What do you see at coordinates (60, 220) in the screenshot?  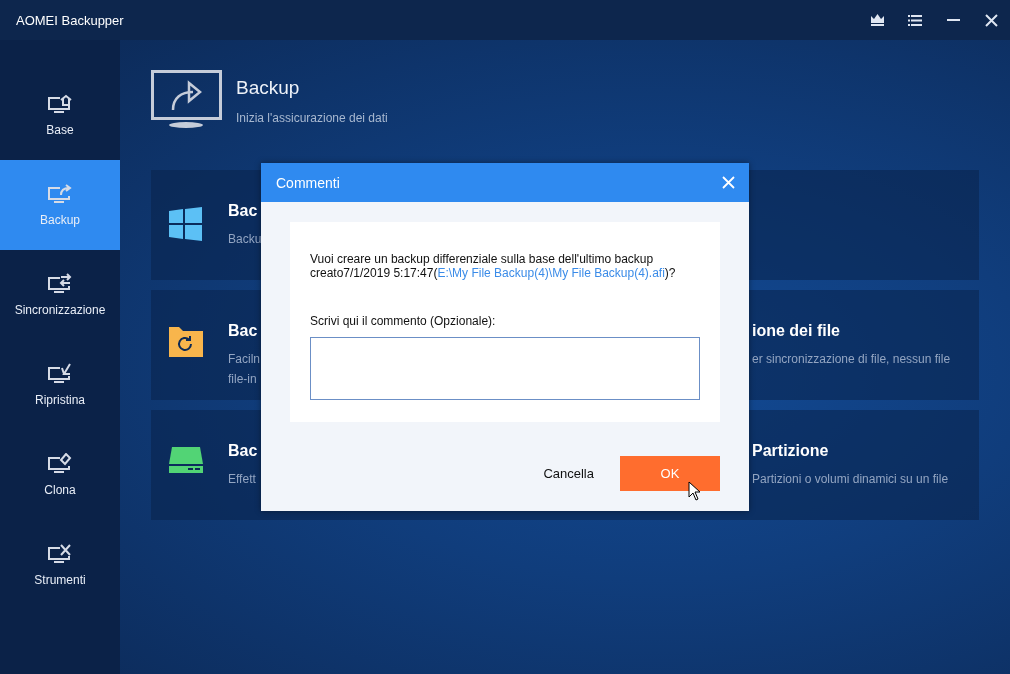 I see `sidebar-label: Backup` at bounding box center [60, 220].